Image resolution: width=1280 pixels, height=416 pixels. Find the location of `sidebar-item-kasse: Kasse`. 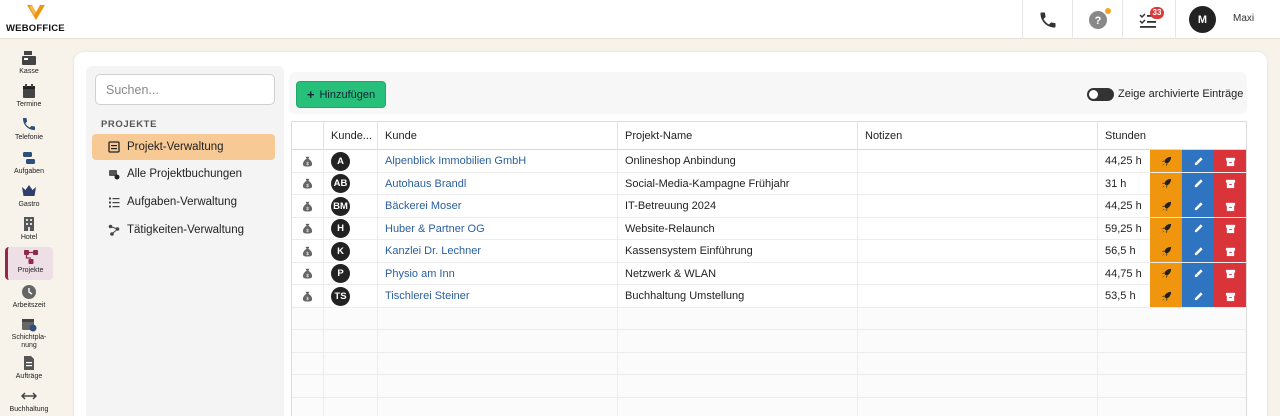

sidebar-item-kasse: Kasse is located at coordinates (29, 64).